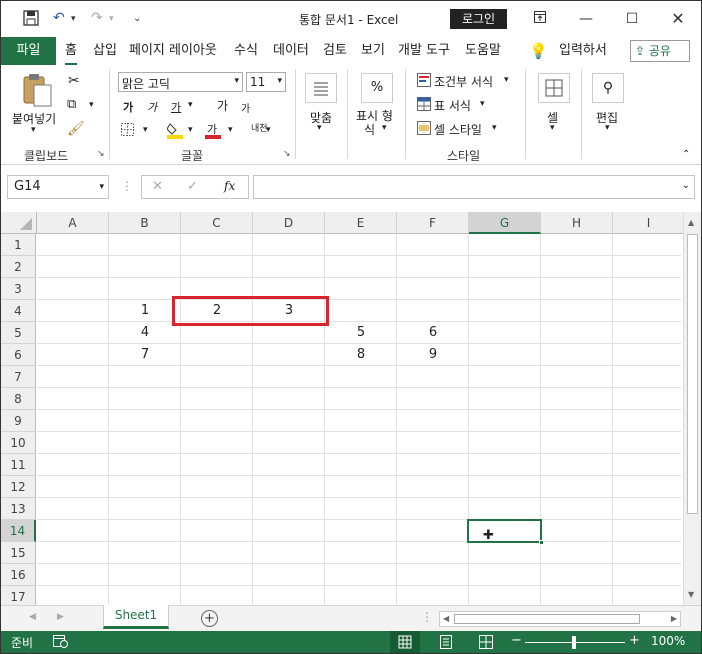 Image resolution: width=702 pixels, height=654 pixels. I want to click on grow-font-button: 가, so click(222, 105).